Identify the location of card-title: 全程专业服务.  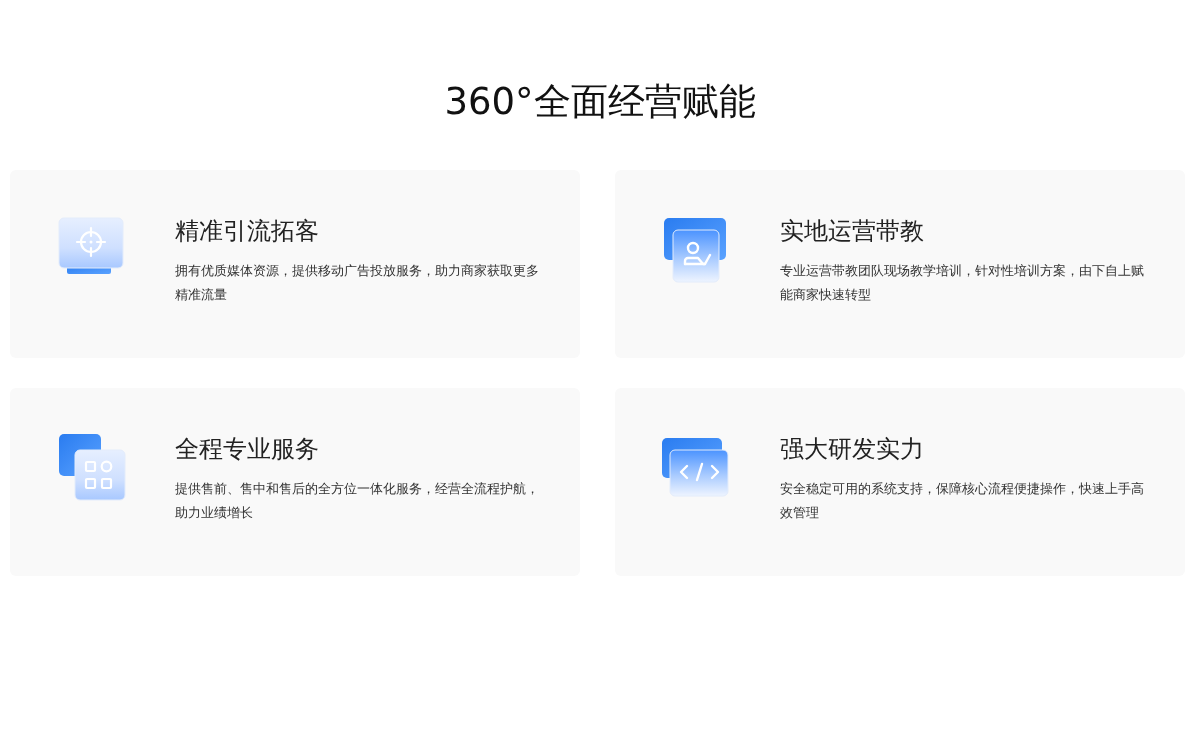
(247, 449).